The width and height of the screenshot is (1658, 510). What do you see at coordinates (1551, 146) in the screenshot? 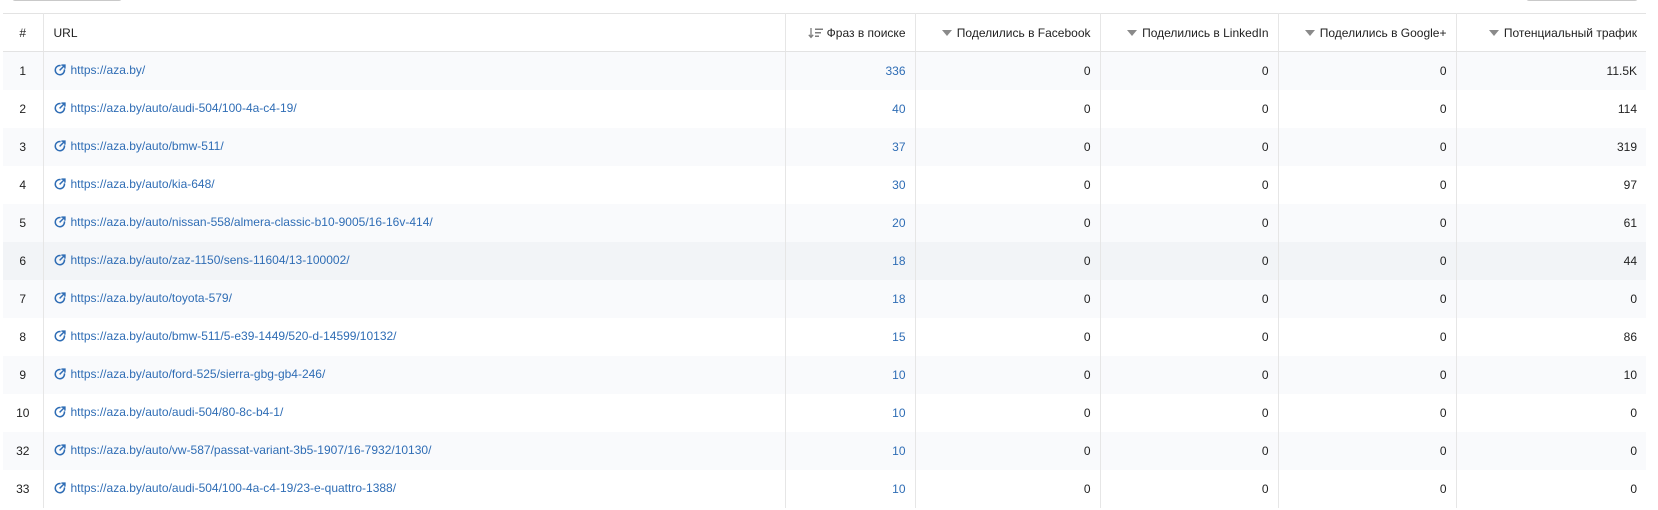
I see `potential-traffic: 319` at bounding box center [1551, 146].